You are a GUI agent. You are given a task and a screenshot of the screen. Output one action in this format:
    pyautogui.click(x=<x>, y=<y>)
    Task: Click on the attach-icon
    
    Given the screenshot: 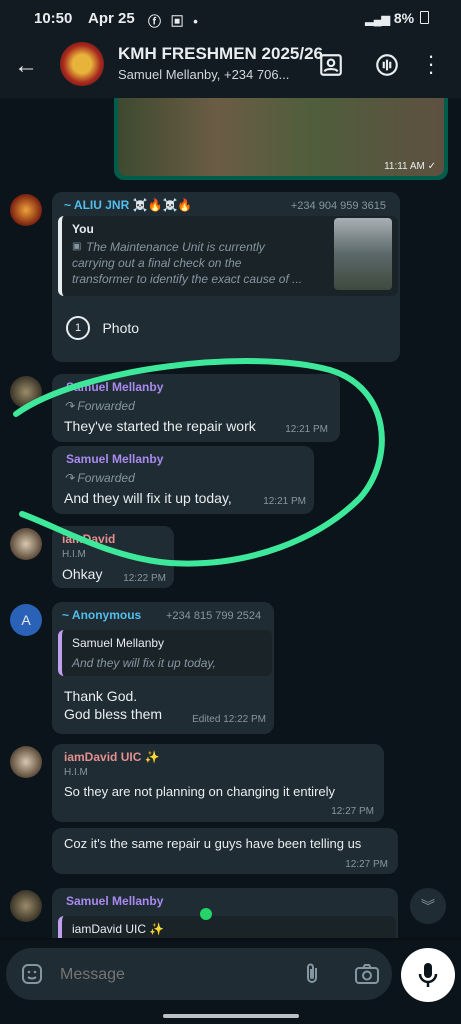 What is the action you would take?
    pyautogui.click(x=313, y=974)
    